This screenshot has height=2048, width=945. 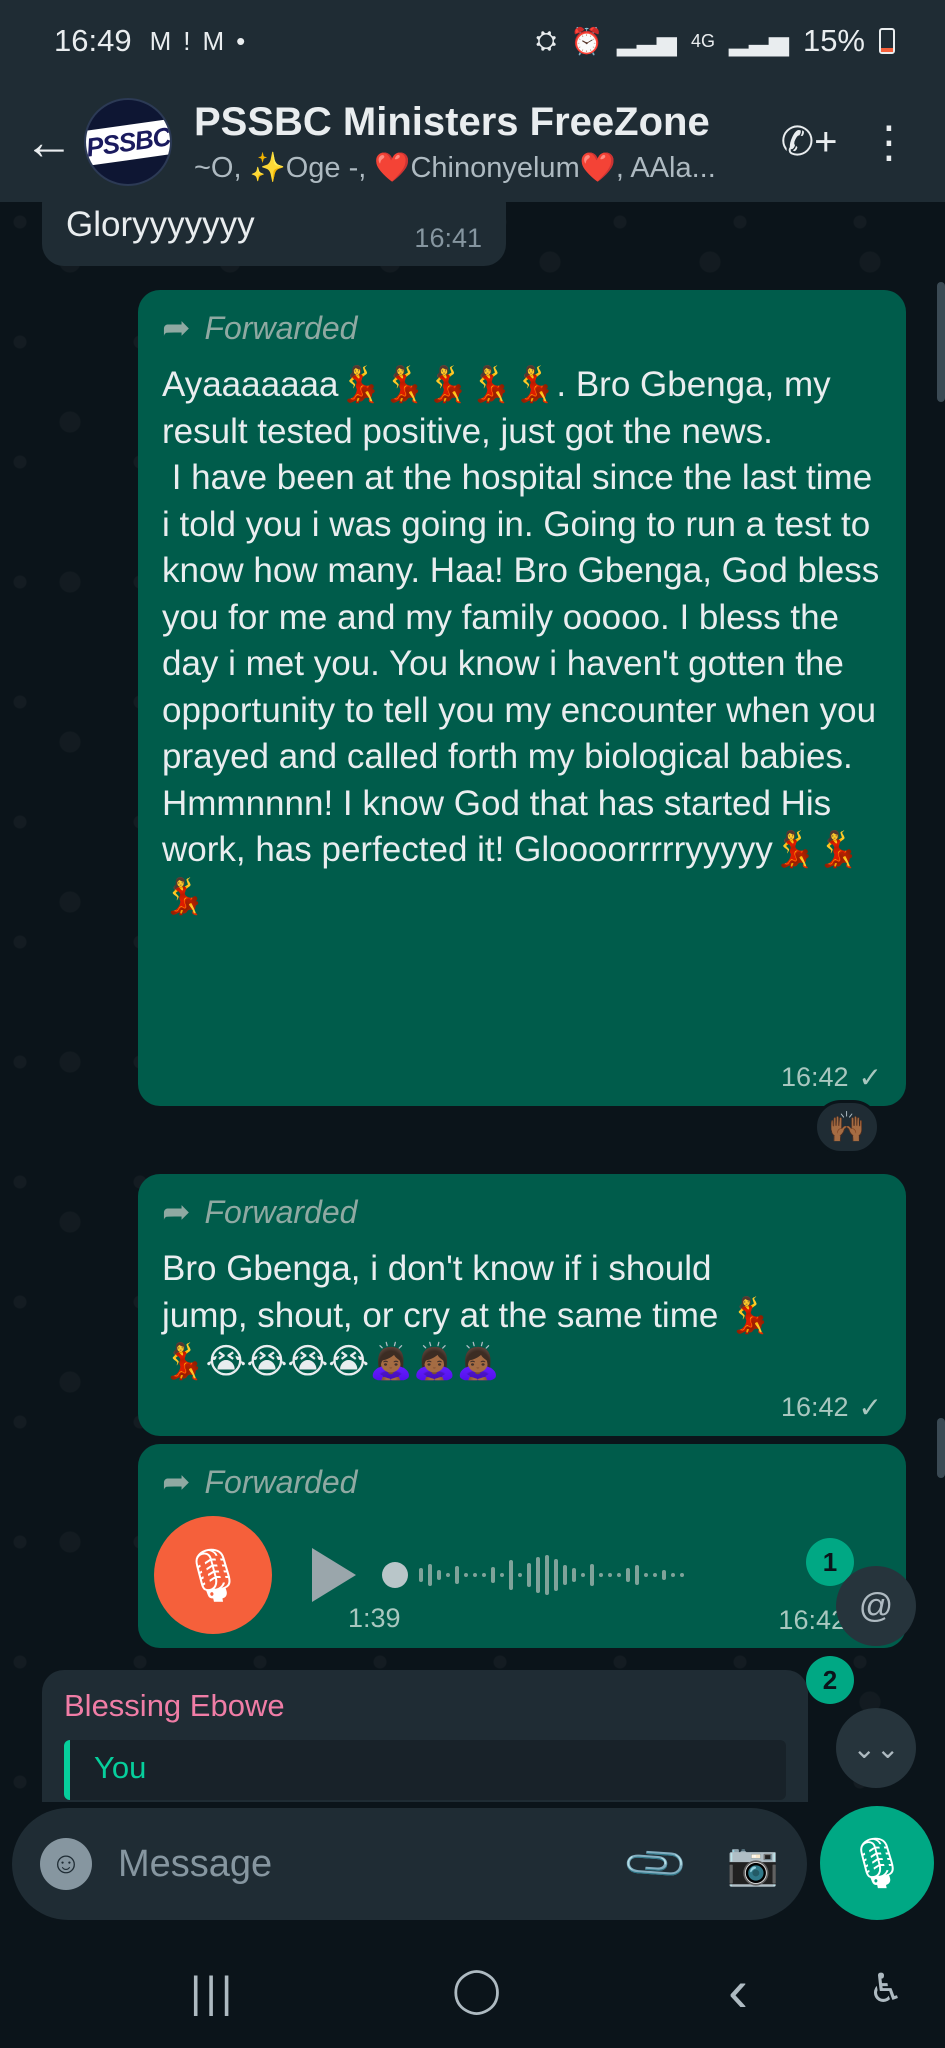 What do you see at coordinates (738, 1990) in the screenshot?
I see `back-nav-icon: ‹` at bounding box center [738, 1990].